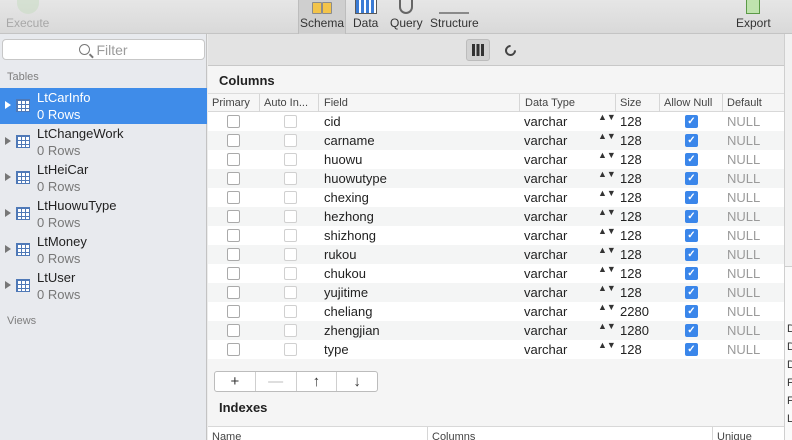  I want to click on field-name: type, so click(336, 349).